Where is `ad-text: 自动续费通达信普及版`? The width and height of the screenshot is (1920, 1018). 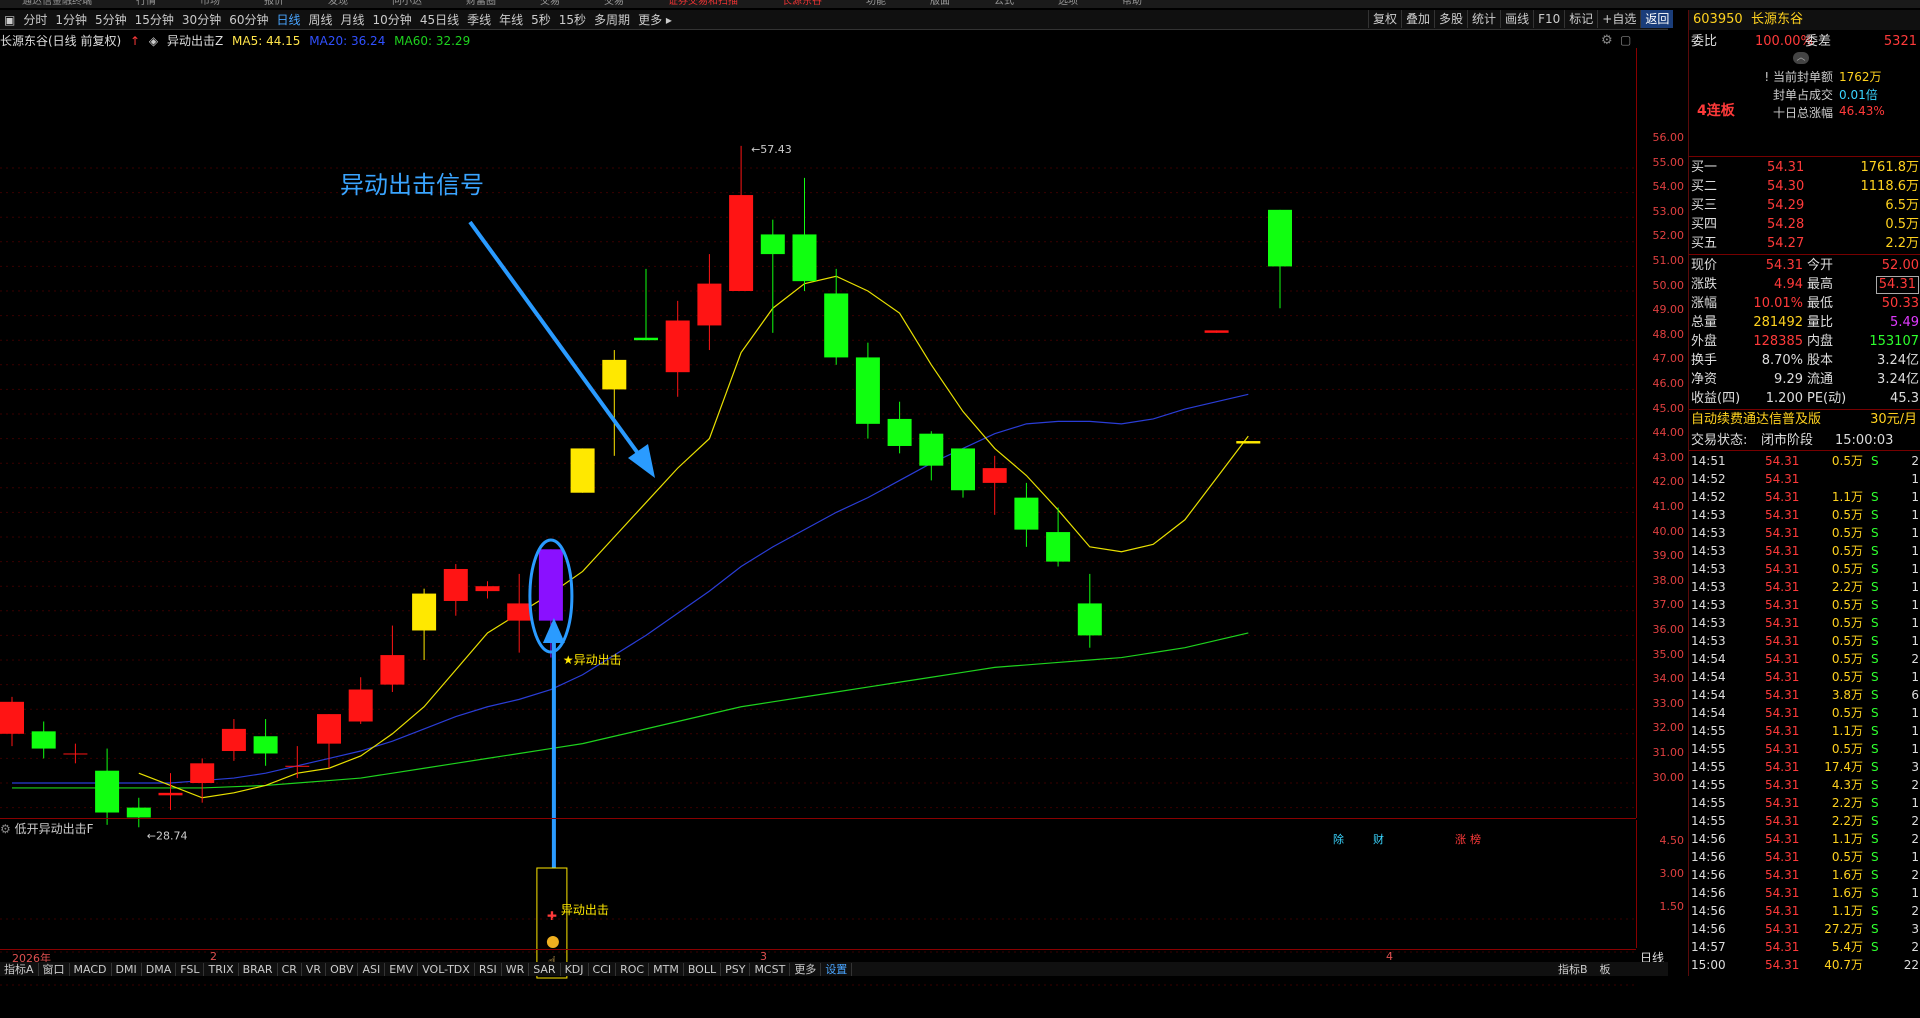
ad-text: 自动续费通达信普及版 is located at coordinates (1756, 419).